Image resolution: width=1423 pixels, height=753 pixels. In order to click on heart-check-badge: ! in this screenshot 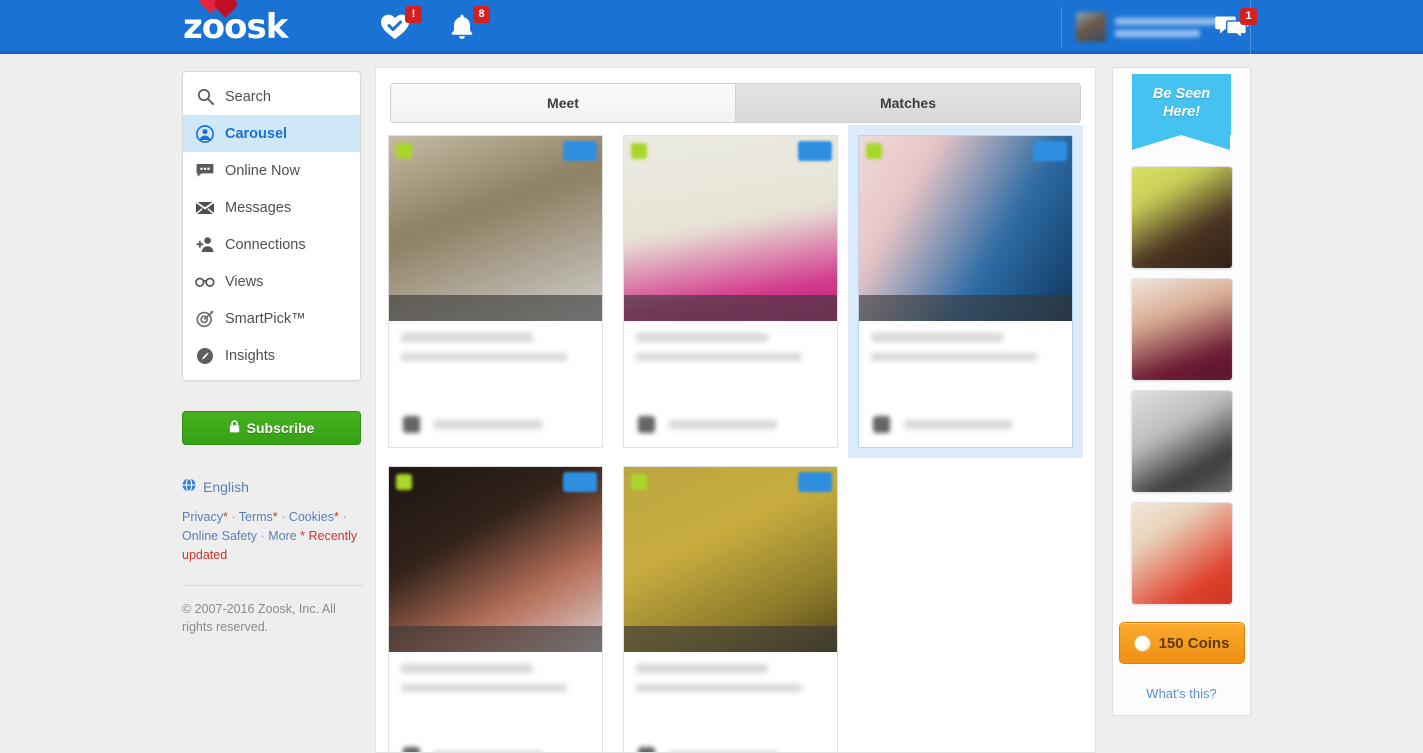, I will do `click(413, 14)`.